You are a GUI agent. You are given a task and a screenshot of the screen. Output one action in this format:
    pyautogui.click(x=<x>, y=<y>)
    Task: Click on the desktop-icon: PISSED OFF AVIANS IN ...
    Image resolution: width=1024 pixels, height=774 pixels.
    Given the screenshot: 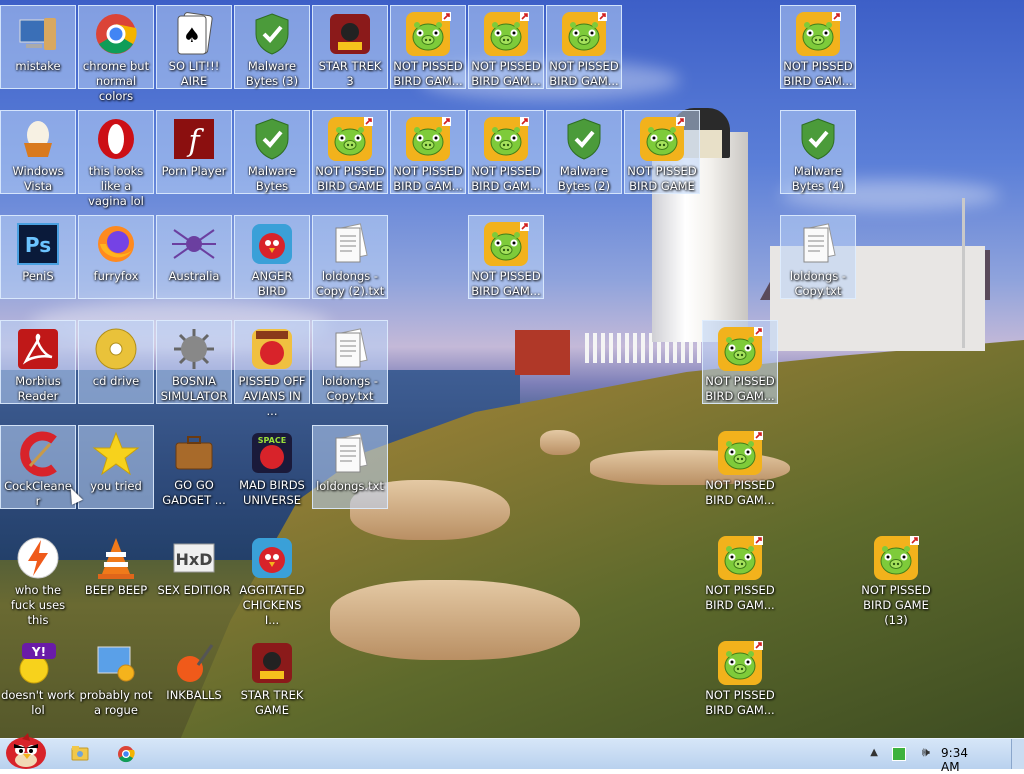 What is the action you would take?
    pyautogui.click(x=272, y=369)
    